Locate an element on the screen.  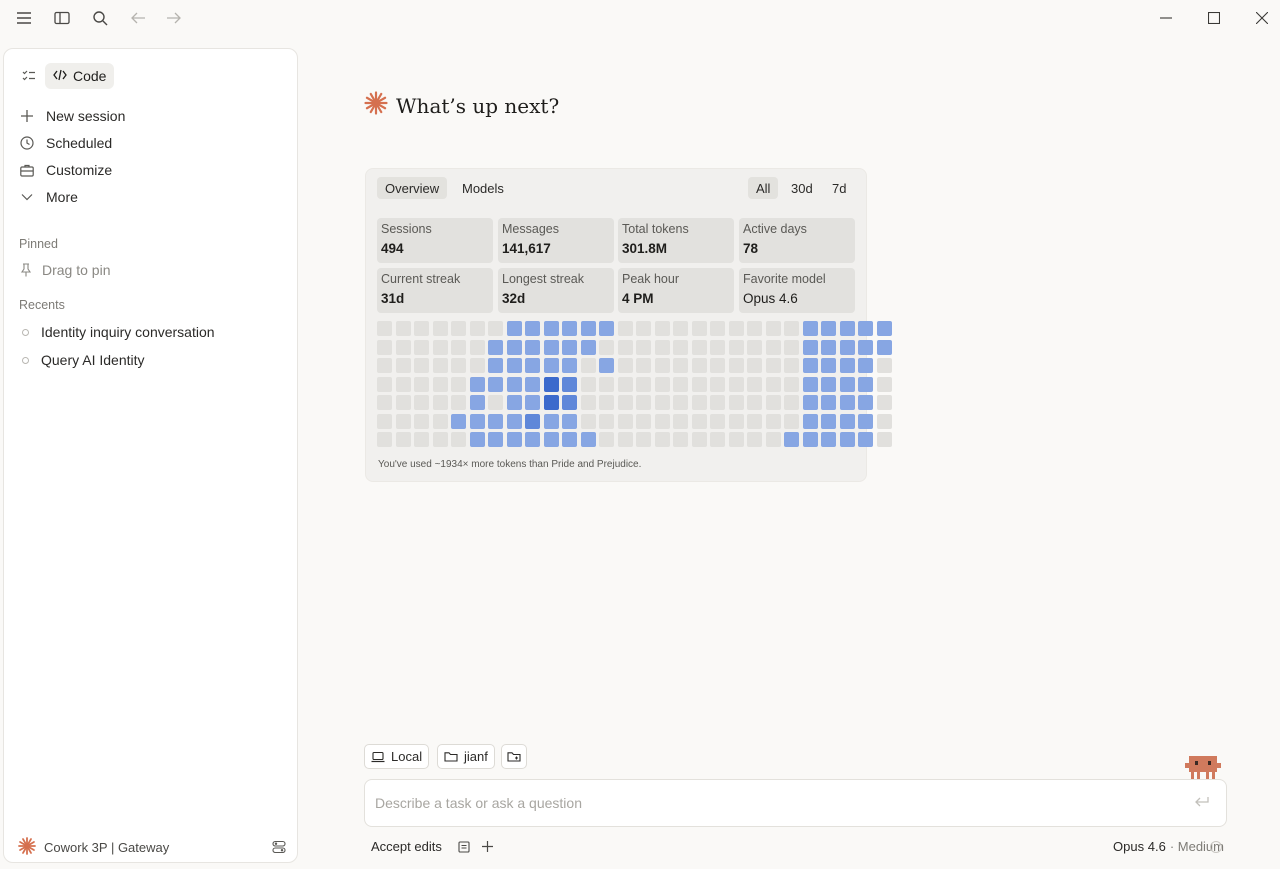
nav-more: More is located at coordinates (48, 197).